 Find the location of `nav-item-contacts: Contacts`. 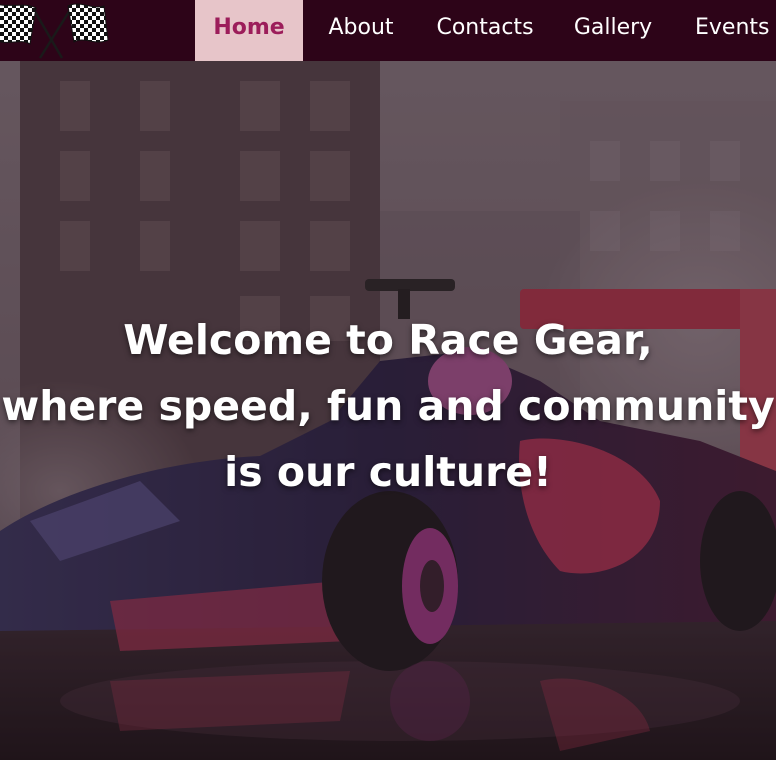

nav-item-contacts: Contacts is located at coordinates (485, 30).